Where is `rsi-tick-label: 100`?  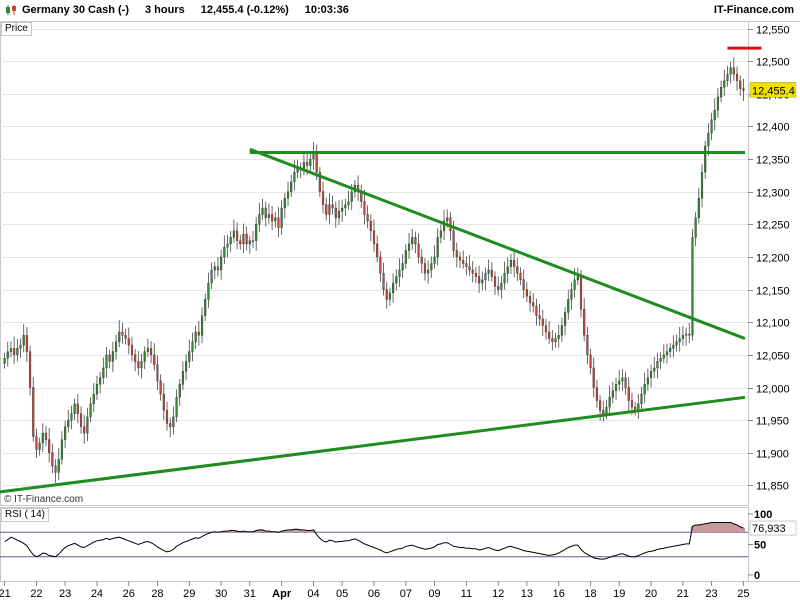 rsi-tick-label: 100 is located at coordinates (763, 515).